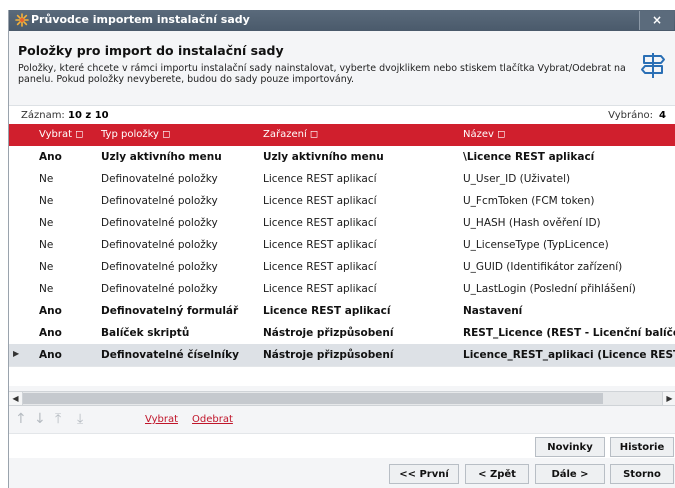 This screenshot has width=675, height=488. Describe the element at coordinates (532, 223) in the screenshot. I see `cell-name: U_HASH (Hash ověření ID)` at that location.